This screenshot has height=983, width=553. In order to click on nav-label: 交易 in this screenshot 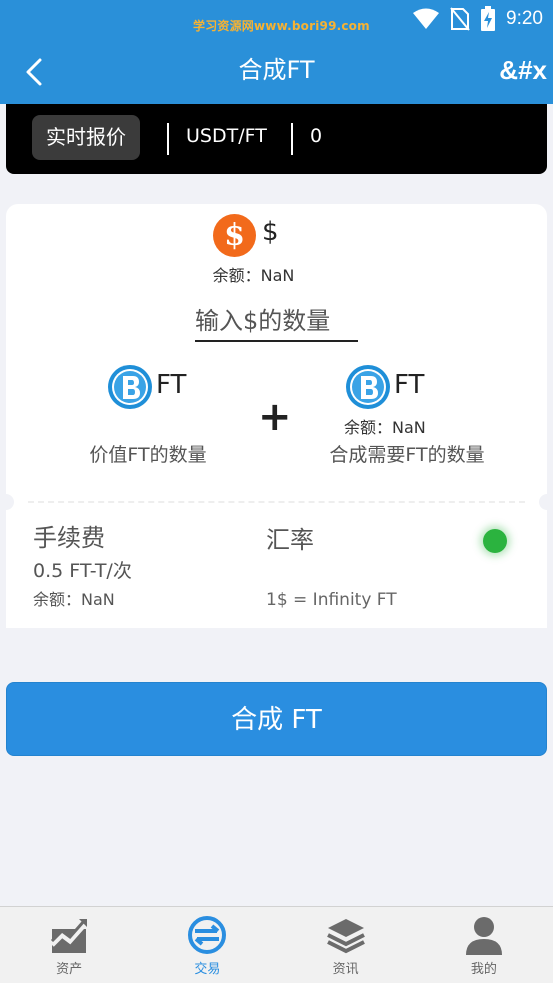, I will do `click(207, 969)`.